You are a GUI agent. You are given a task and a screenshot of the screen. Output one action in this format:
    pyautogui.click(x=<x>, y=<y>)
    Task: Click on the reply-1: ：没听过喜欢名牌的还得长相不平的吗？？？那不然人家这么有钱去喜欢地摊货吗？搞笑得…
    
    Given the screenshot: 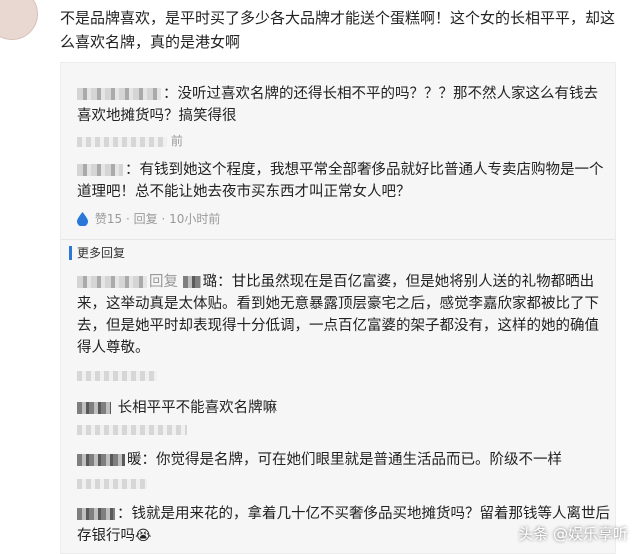 What is the action you would take?
    pyautogui.click(x=344, y=105)
    